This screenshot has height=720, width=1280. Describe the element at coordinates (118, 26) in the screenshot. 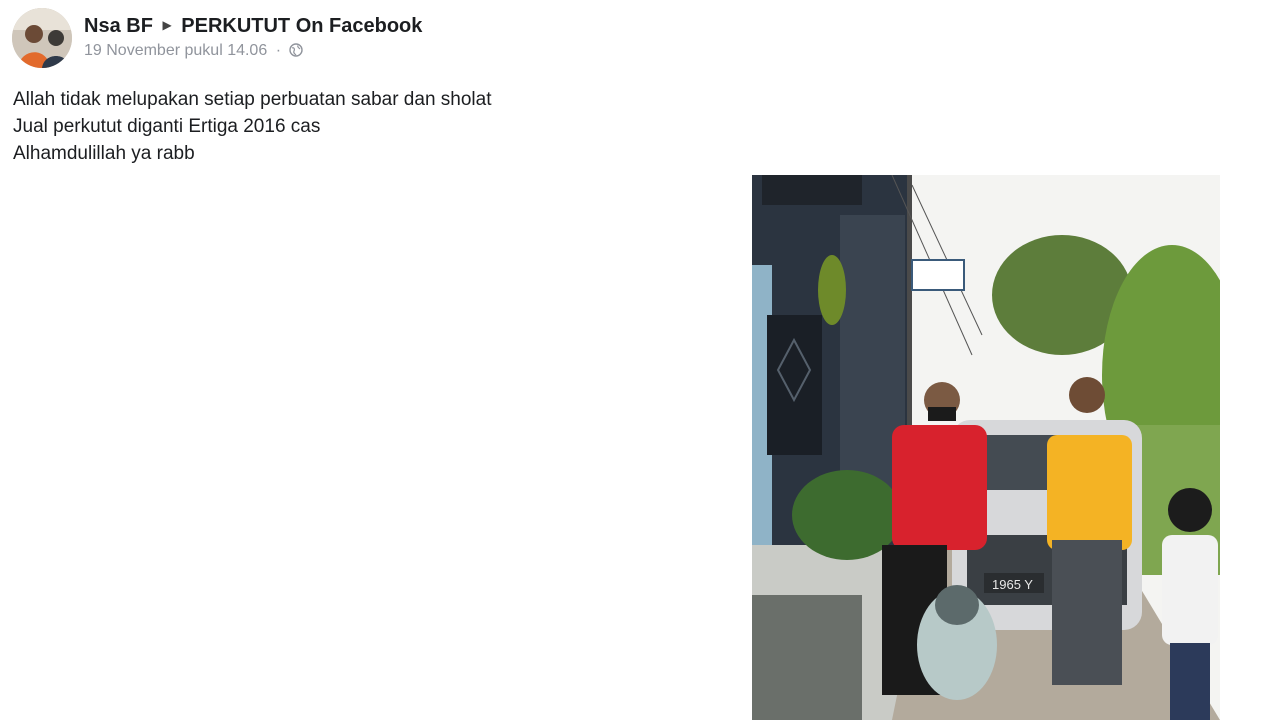

I see `author-name: Nsa BF` at that location.